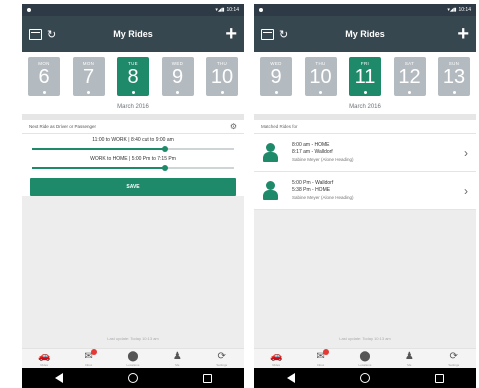 Image resolution: width=479 pixels, height=388 pixels. I want to click on ride-dropoff: 5:38 Pm - HOME, so click(311, 190).